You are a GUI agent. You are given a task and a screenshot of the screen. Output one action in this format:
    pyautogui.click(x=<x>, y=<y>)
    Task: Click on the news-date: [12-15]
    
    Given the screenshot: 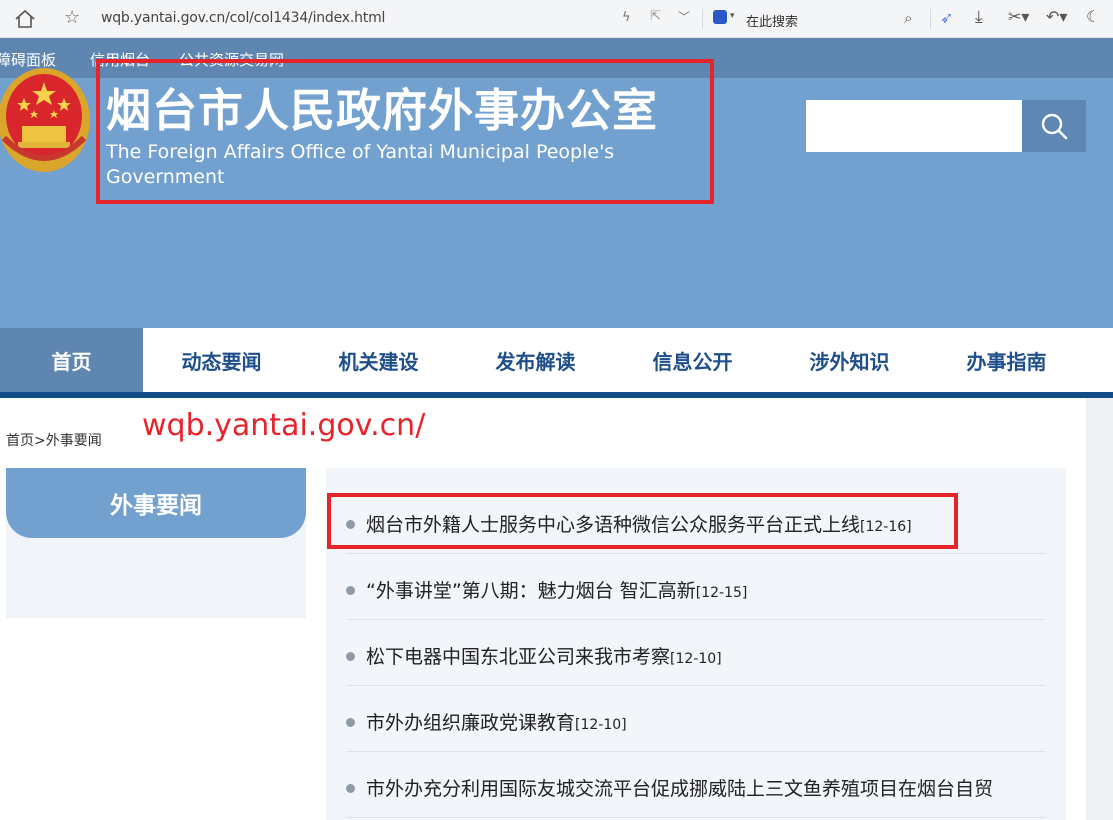 What is the action you would take?
    pyautogui.click(x=721, y=593)
    